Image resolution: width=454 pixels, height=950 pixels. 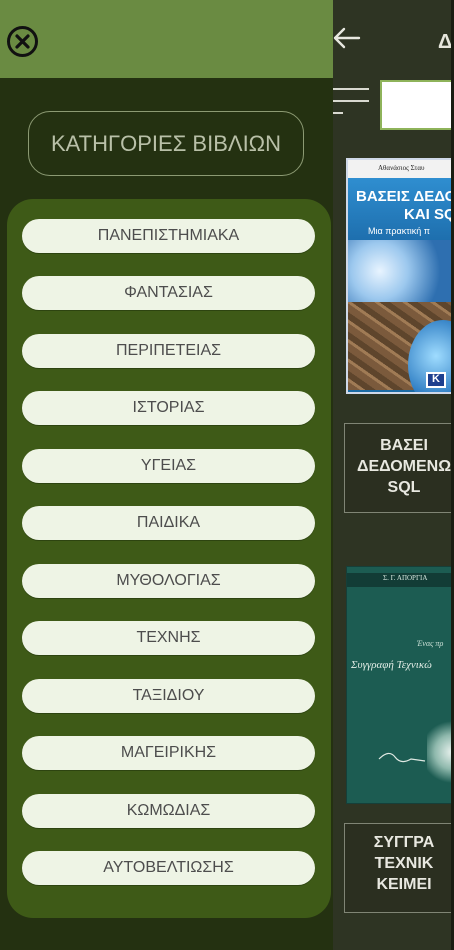 What do you see at coordinates (391, 665) in the screenshot?
I see `cover-title: Συγγραφή Τεχνικώ` at bounding box center [391, 665].